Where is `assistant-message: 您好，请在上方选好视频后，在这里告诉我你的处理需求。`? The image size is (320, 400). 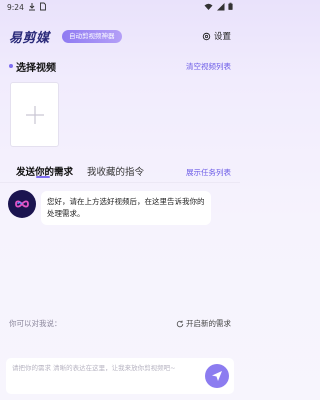
assistant-message: 您好，请在上方选好视频后，在这里告诉我你的处理需求。 is located at coordinates (126, 208).